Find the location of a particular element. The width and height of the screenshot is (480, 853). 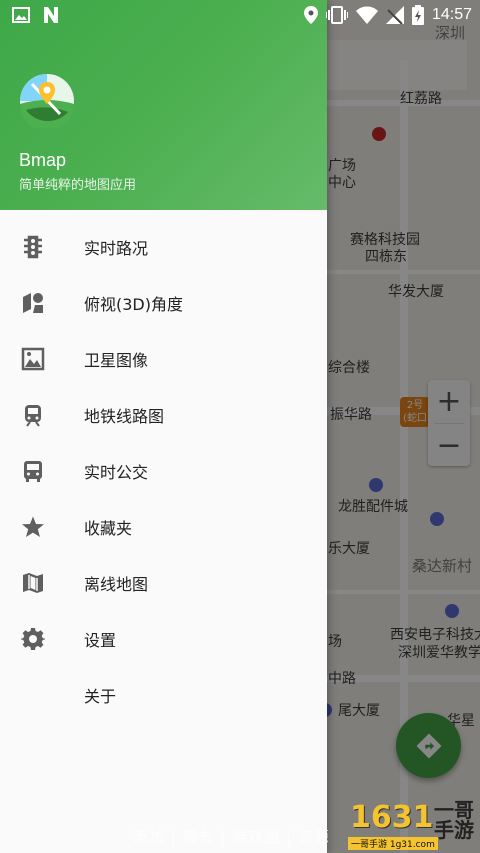

star-icon is located at coordinates (33, 527).